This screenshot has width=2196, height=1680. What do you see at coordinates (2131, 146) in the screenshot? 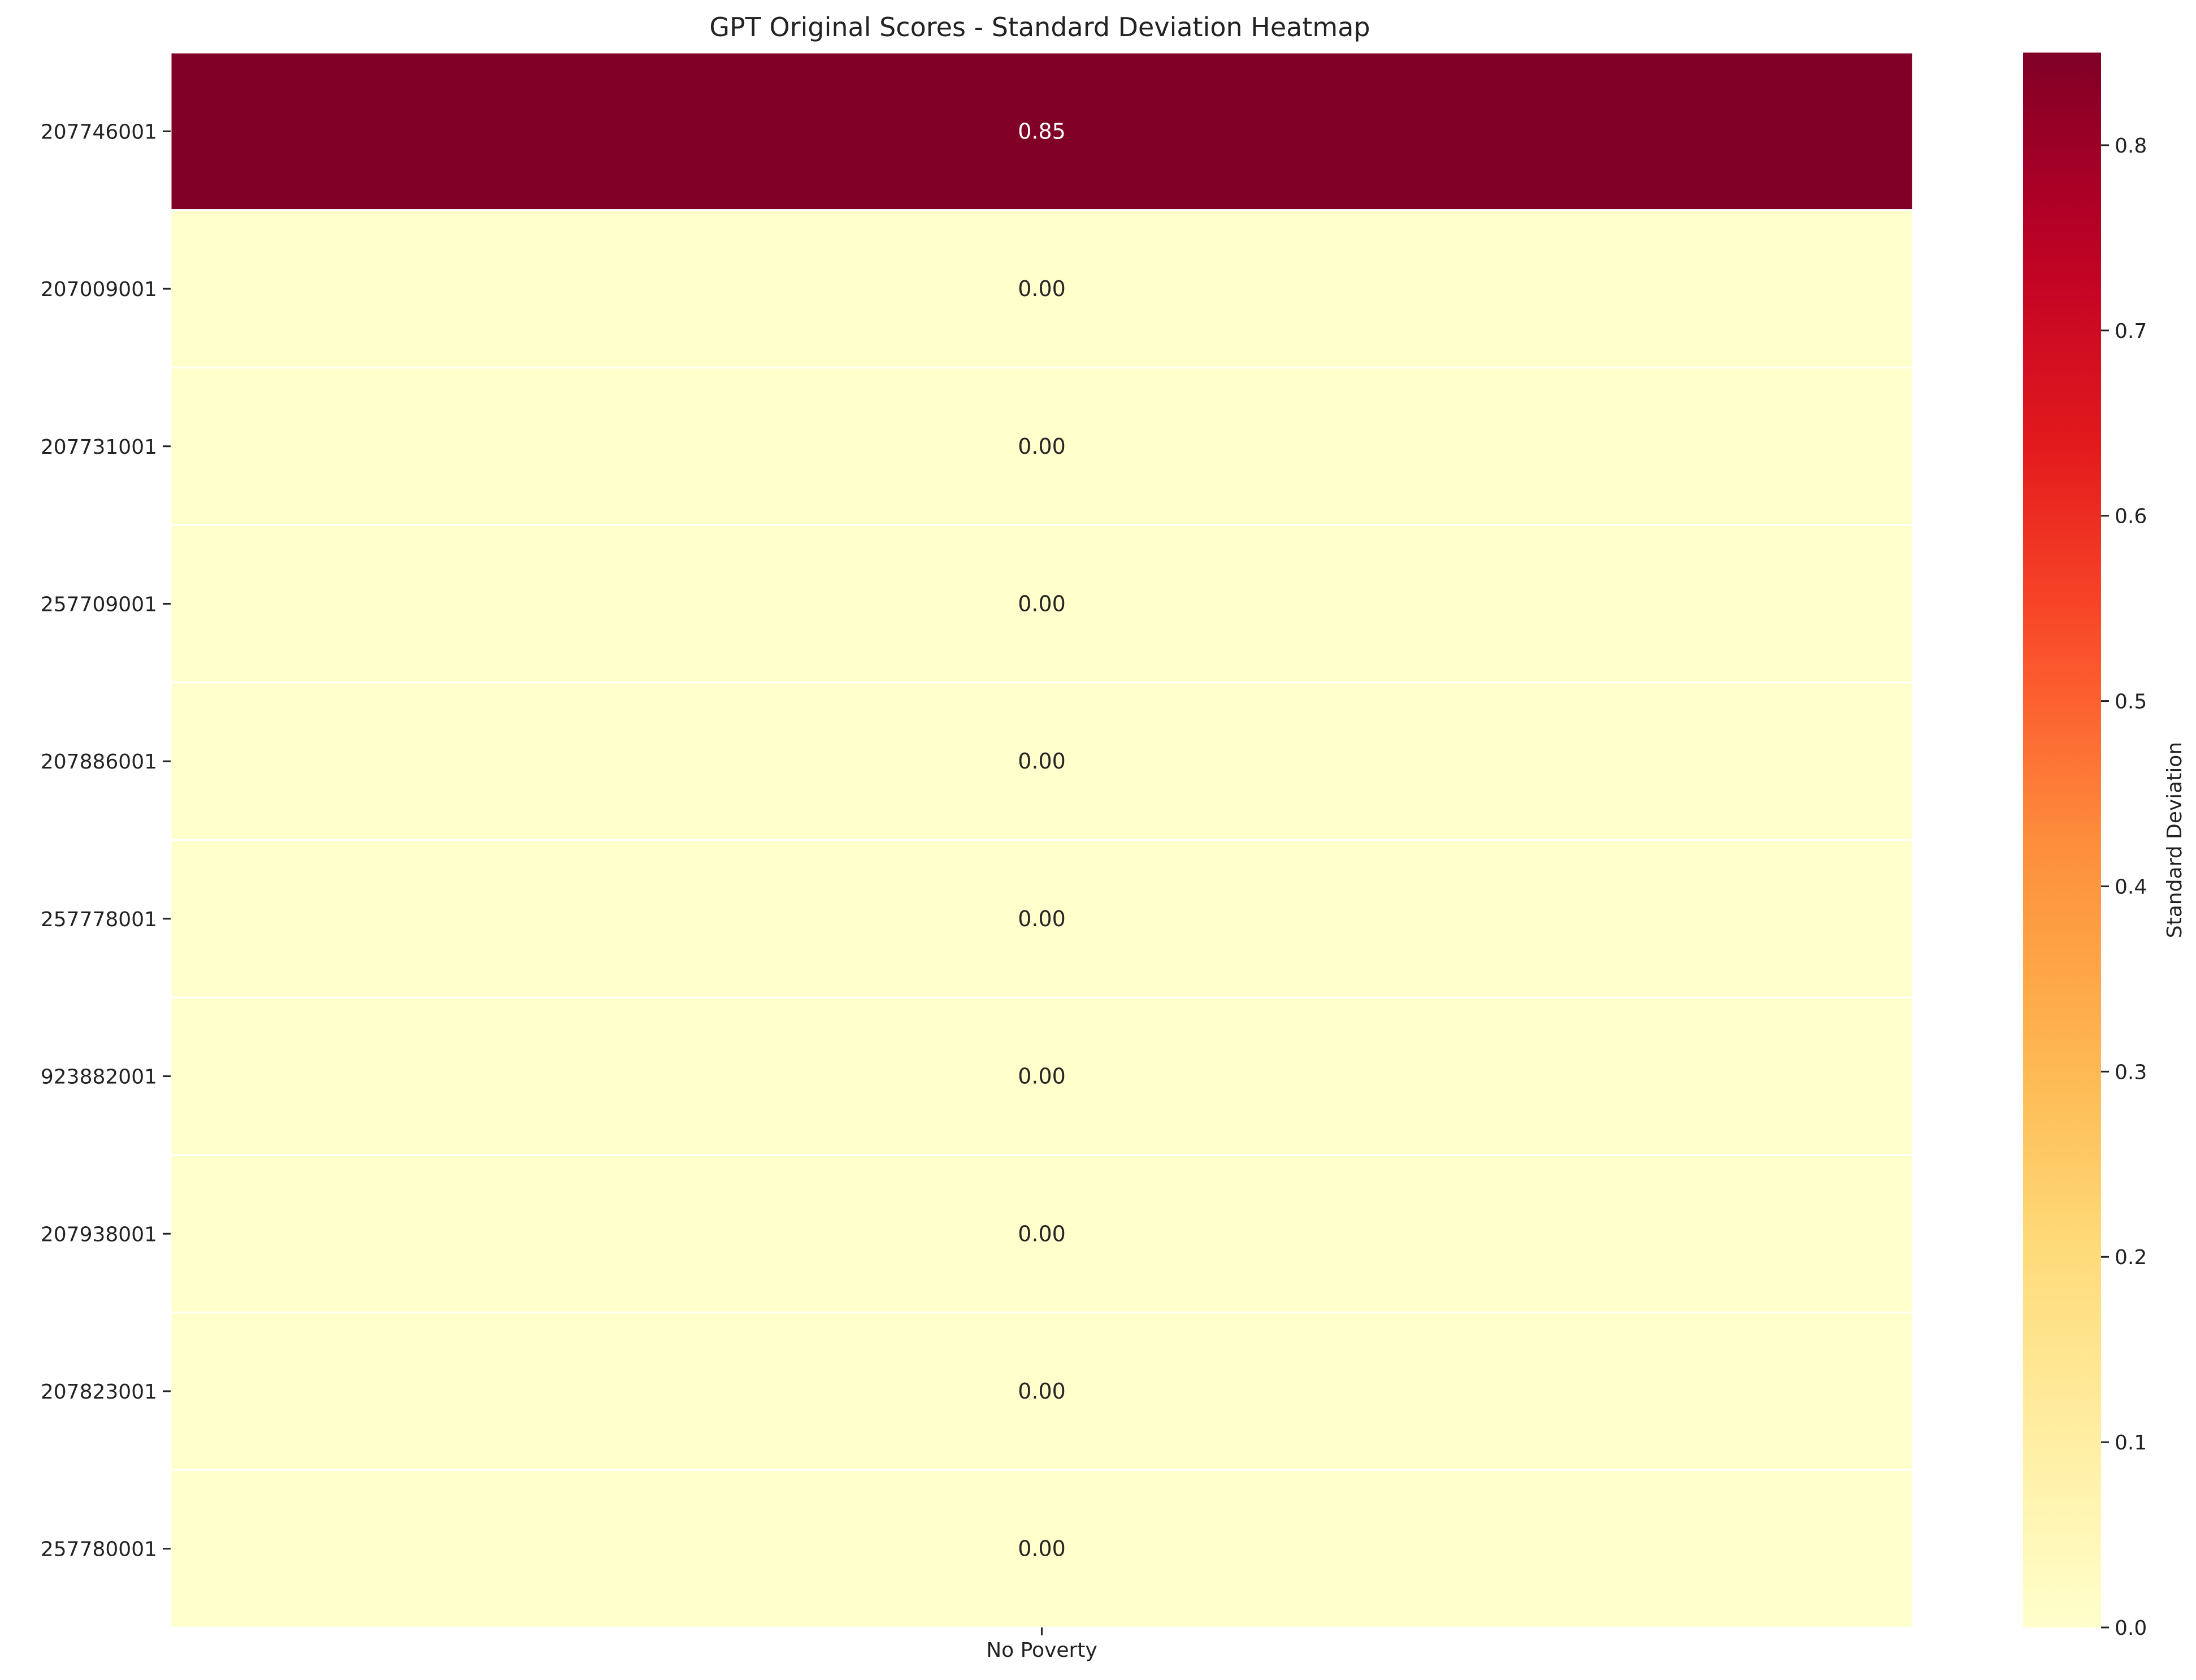
I see `colorbar-tick-label: 0.8` at bounding box center [2131, 146].